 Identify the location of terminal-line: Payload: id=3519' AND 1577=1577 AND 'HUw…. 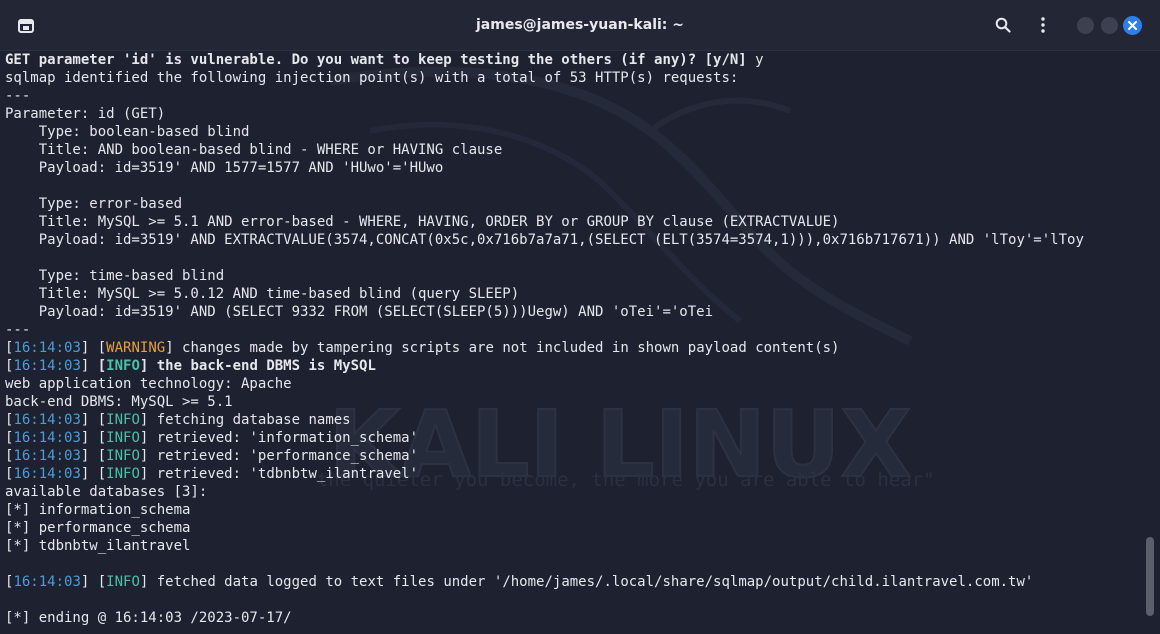
(572, 168).